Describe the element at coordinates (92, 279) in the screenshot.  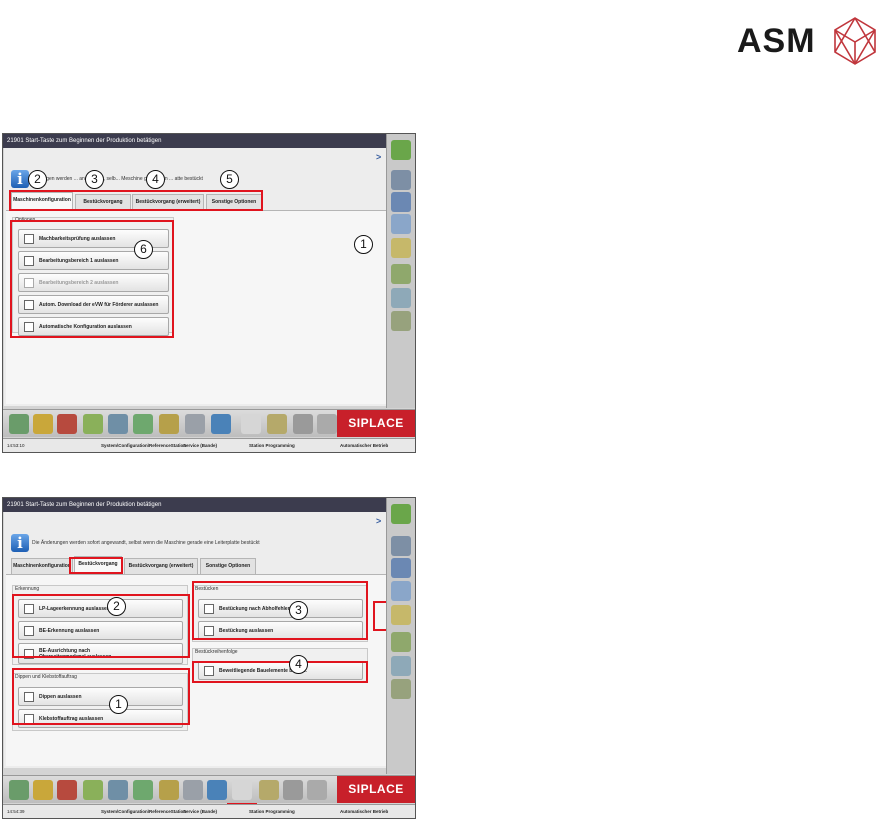
I see `annotation-options` at that location.